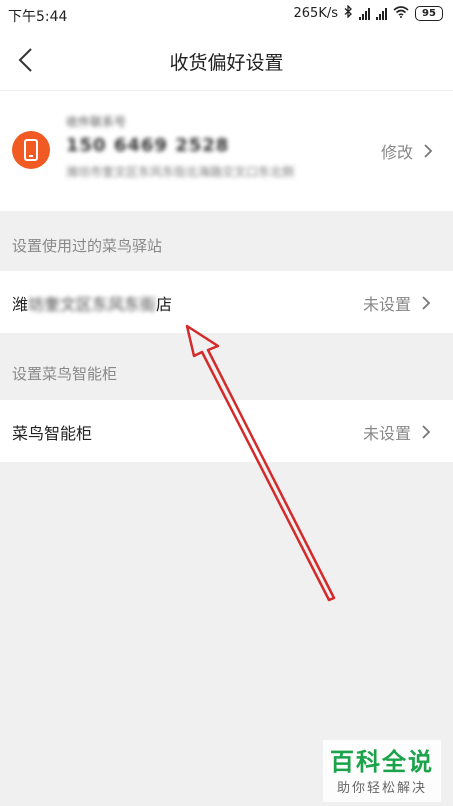 The height and width of the screenshot is (806, 453). Describe the element at coordinates (382, 762) in the screenshot. I see `watermark-main: 百科全说` at that location.